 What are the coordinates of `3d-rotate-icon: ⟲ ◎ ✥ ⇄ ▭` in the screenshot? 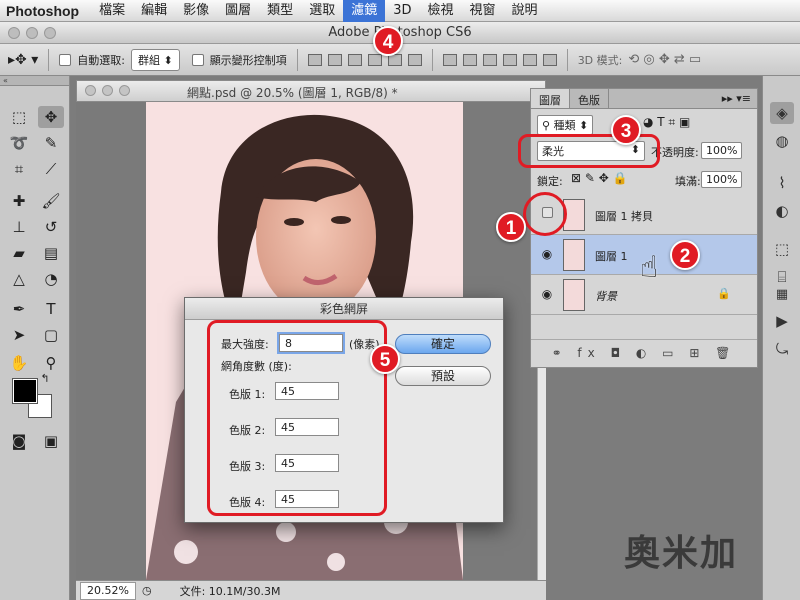 It's located at (664, 59).